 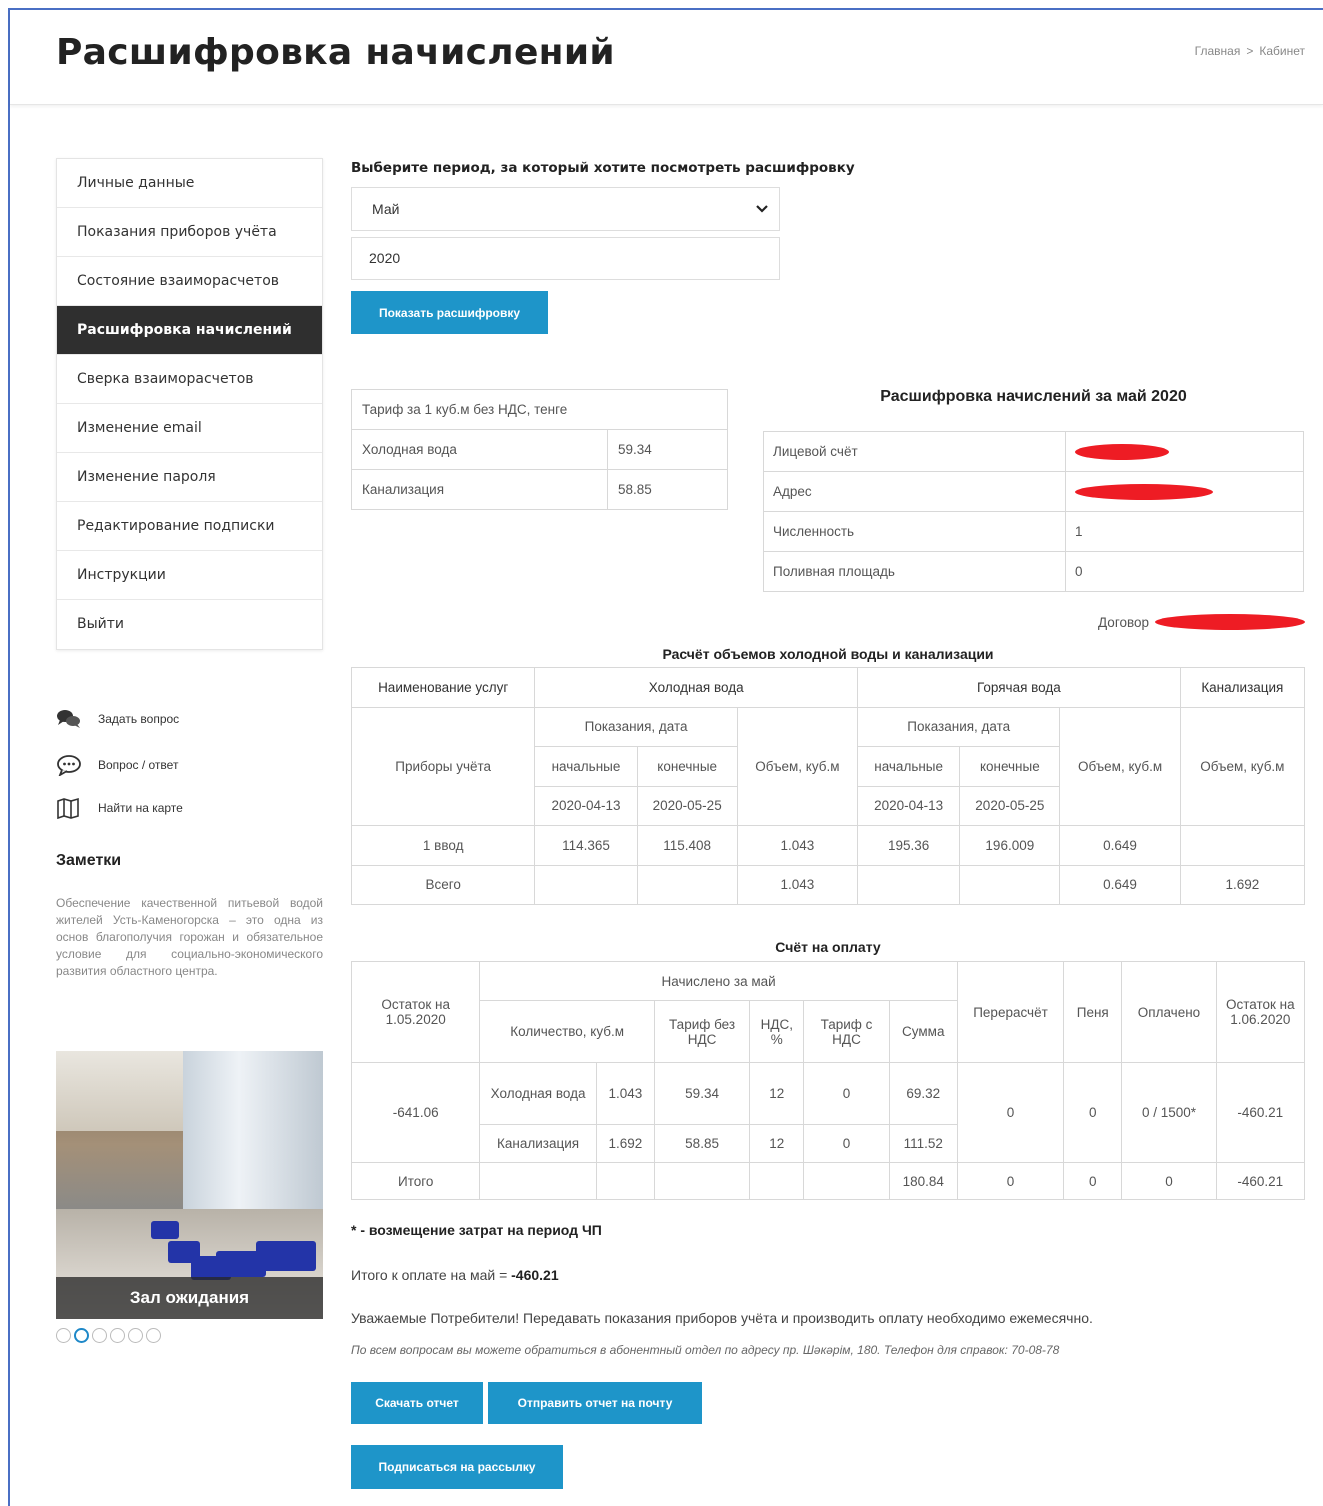 I want to click on info-value: 0, so click(x=1184, y=571).